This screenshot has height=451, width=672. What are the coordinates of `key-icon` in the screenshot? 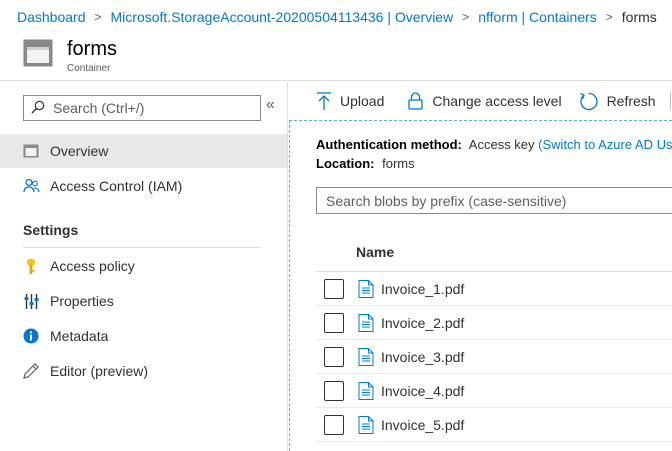 It's located at (31, 266).